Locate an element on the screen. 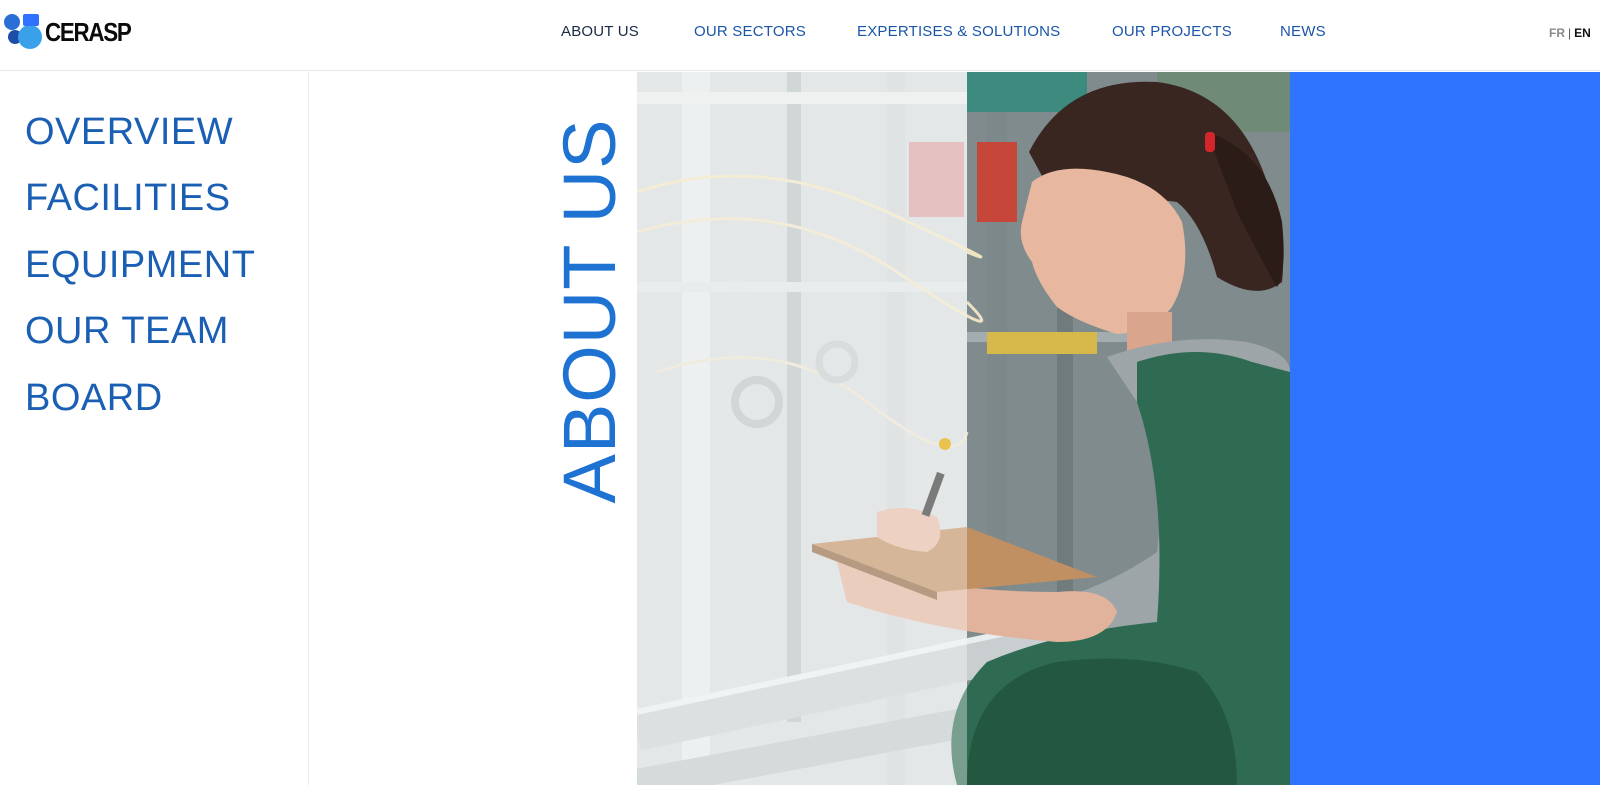 This screenshot has width=1600, height=785. sidebar-item-board: BOARD is located at coordinates (94, 398).